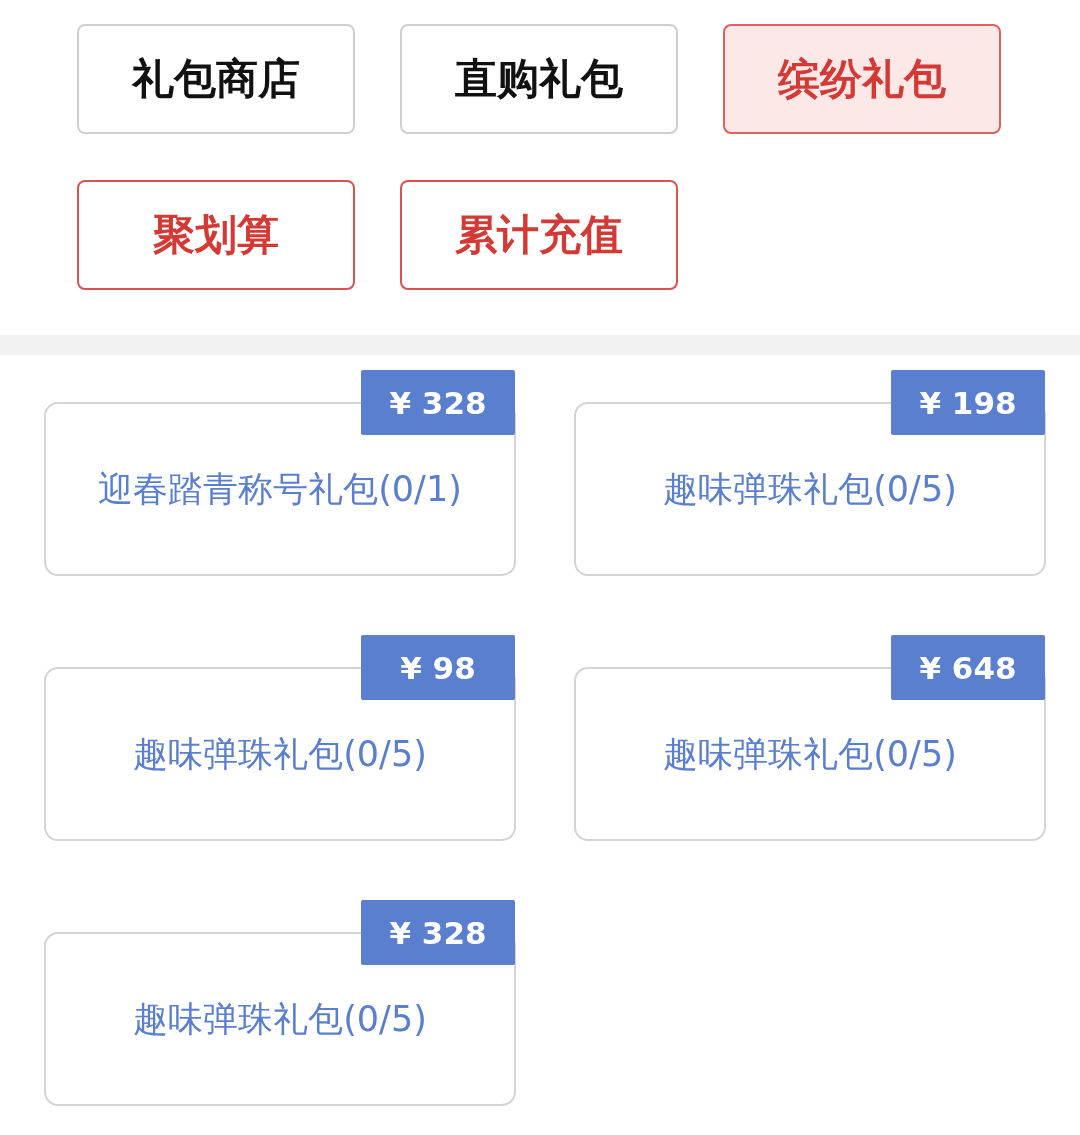  Describe the element at coordinates (539, 79) in the screenshot. I see `tab: 直购礼包` at that location.